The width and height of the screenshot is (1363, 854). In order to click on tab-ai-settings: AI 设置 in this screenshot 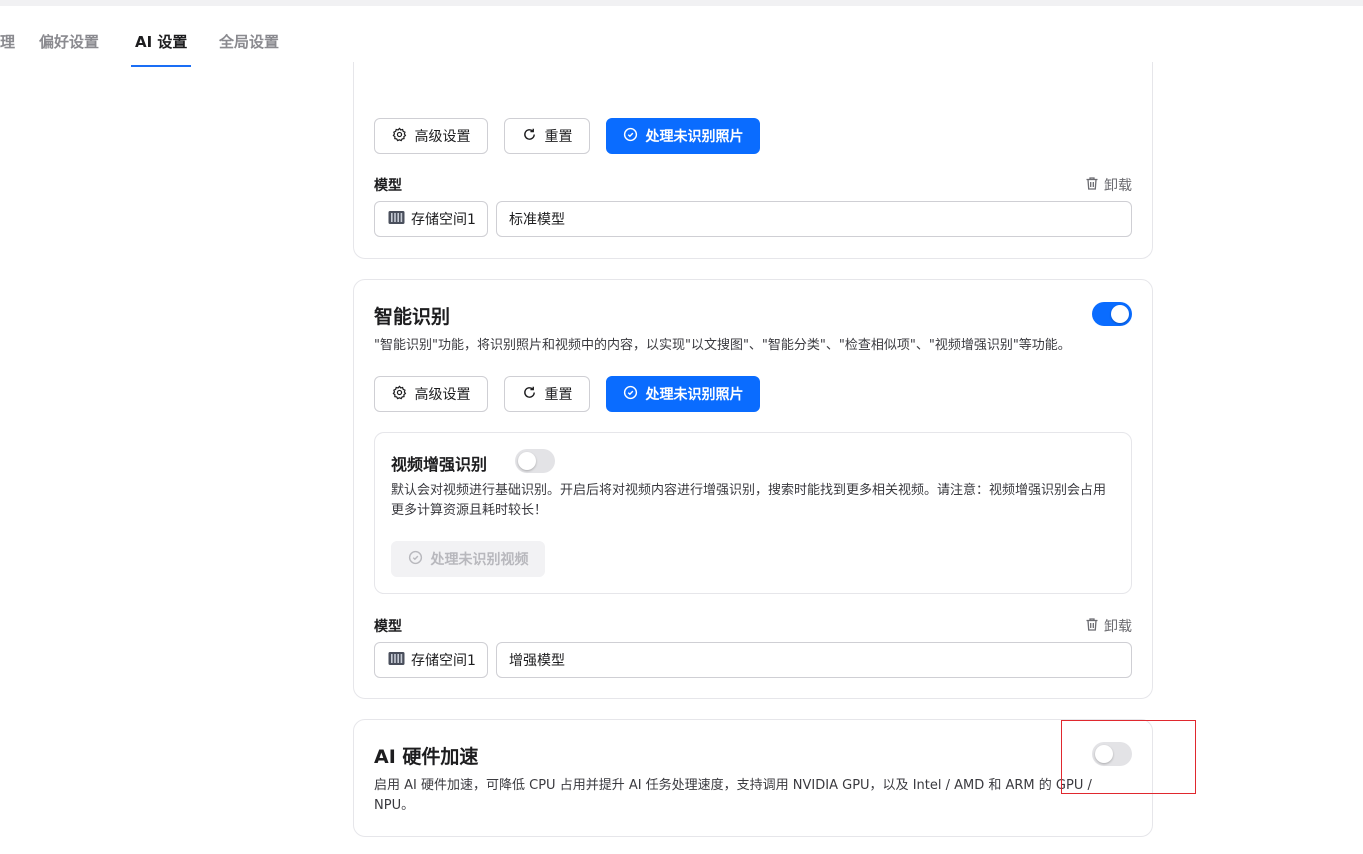, I will do `click(161, 41)`.